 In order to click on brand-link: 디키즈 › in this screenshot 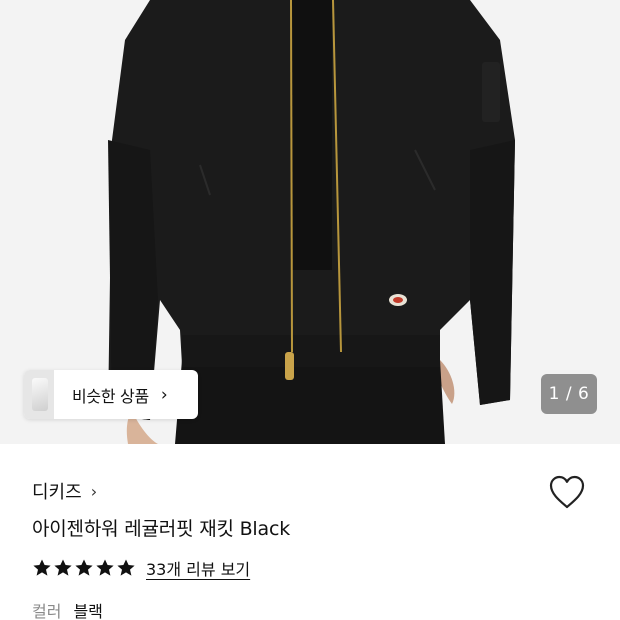, I will do `click(64, 491)`.